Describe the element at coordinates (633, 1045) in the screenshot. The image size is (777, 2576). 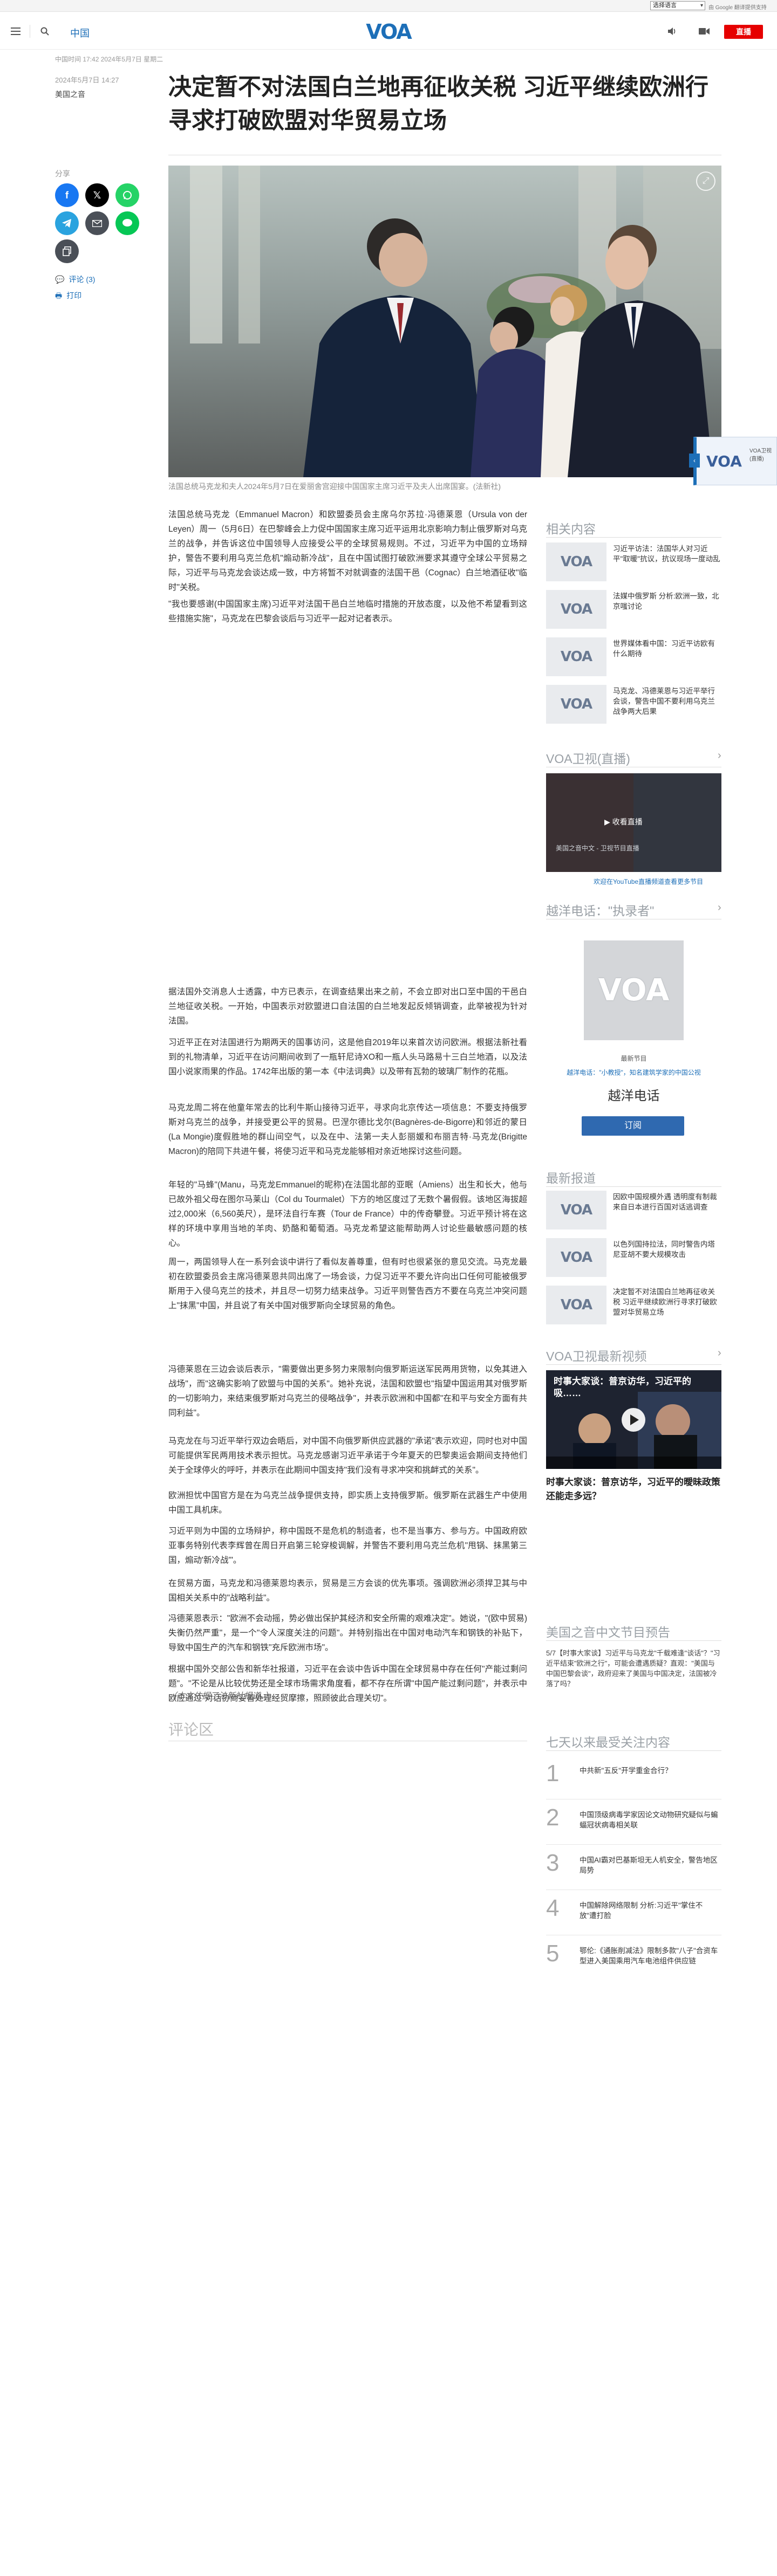
I see `phone-program-card: VOA 最新节目 越洋电话："小教授"，知名建筑学家的中国公视 越洋电话 订阅` at that location.